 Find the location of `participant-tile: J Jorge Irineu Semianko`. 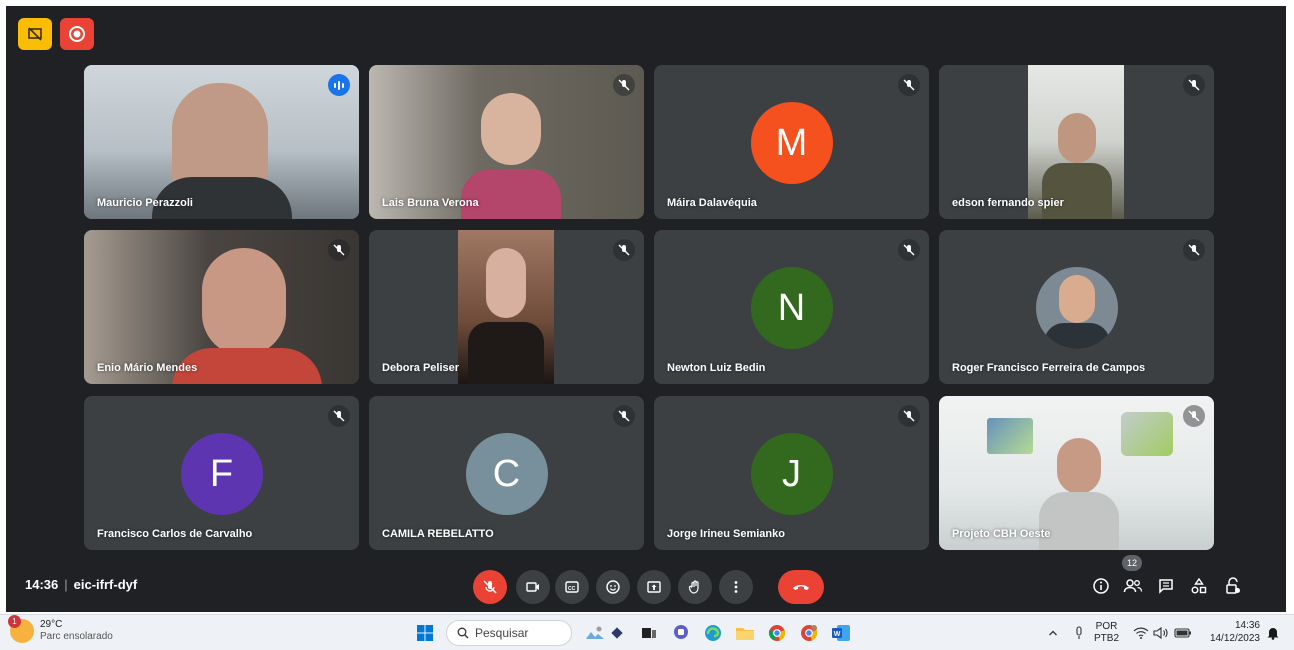

participant-tile: J Jorge Irineu Semianko is located at coordinates (791, 473).